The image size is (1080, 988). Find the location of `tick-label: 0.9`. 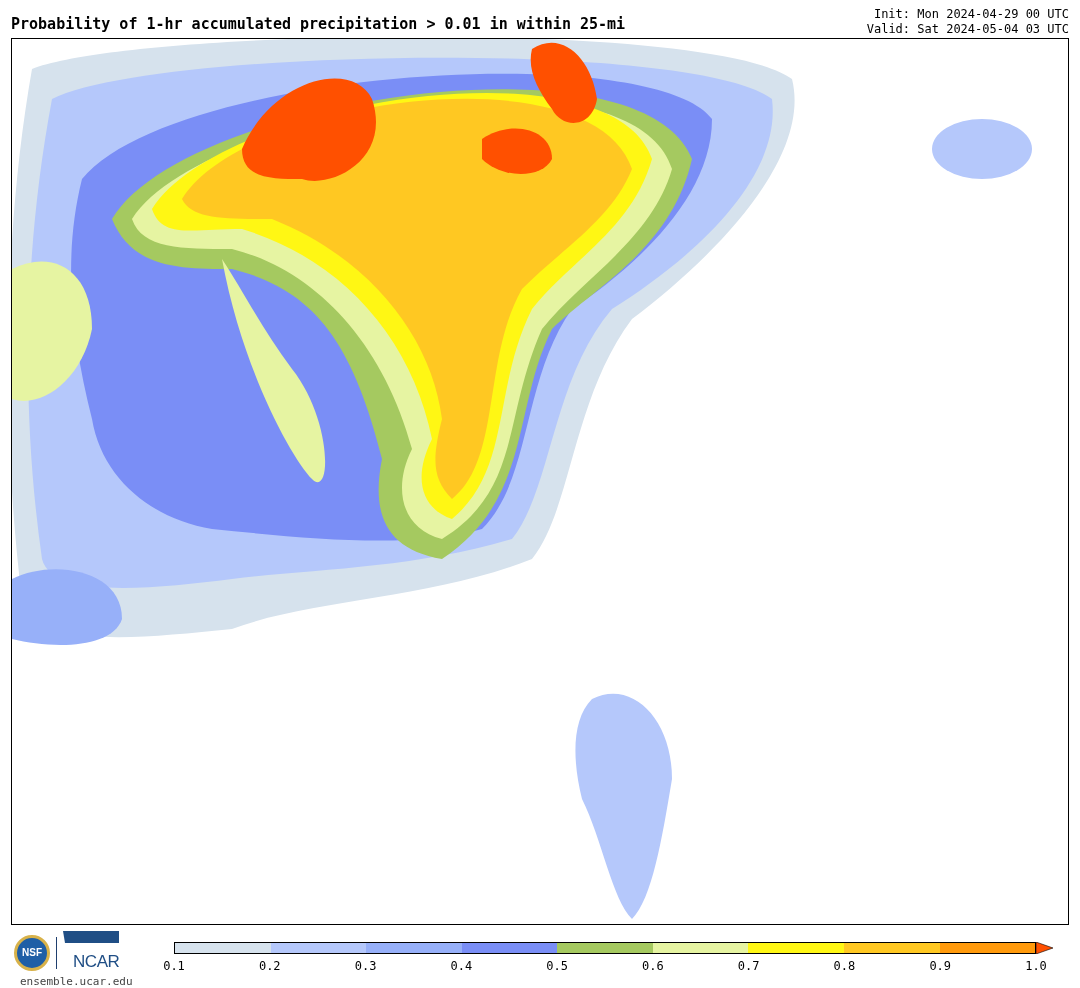

tick-label: 0.9 is located at coordinates (940, 966).